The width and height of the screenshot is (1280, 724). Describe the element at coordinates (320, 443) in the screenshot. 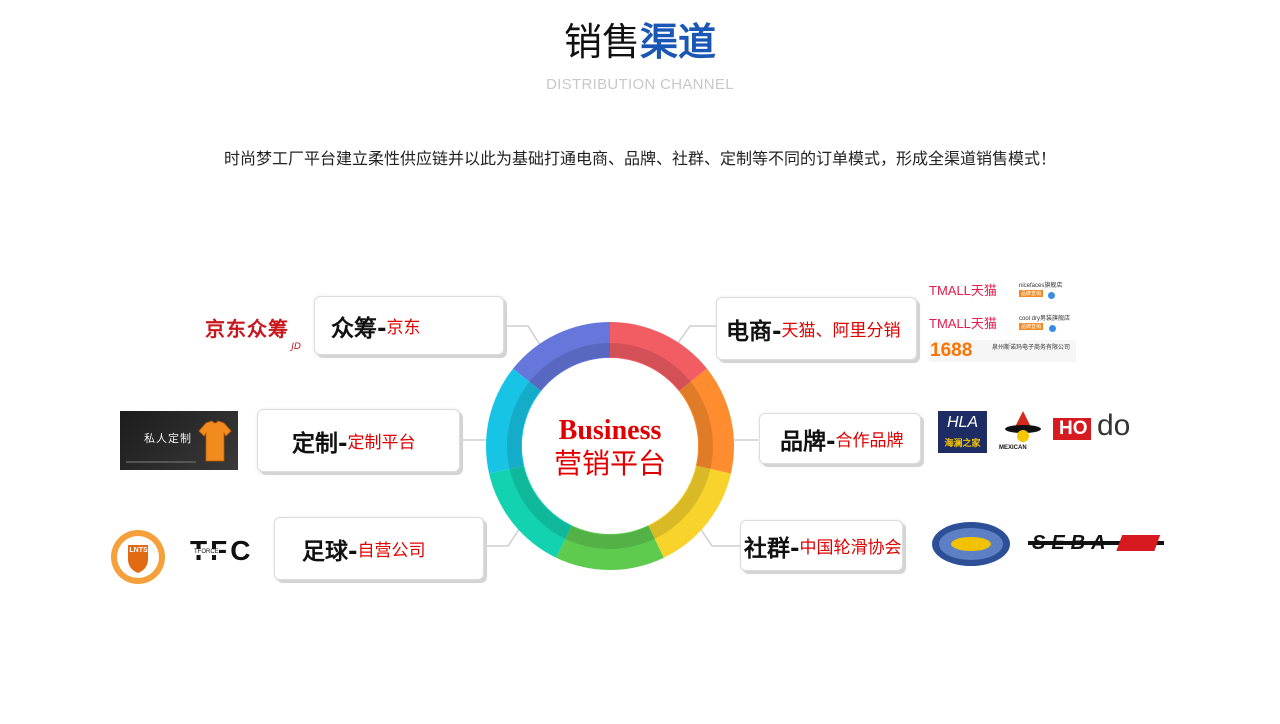

I see `custom-label: 定制-` at that location.